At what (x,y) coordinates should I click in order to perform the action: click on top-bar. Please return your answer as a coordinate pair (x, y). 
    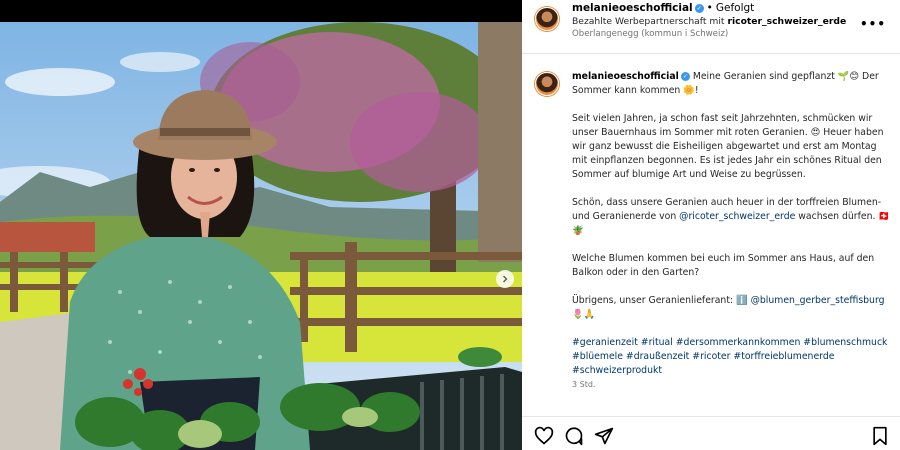
    Looking at the image, I should click on (261, 11).